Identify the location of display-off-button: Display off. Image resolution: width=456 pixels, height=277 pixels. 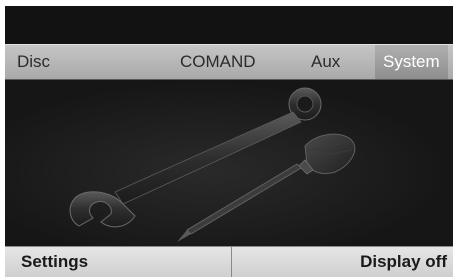
(403, 262).